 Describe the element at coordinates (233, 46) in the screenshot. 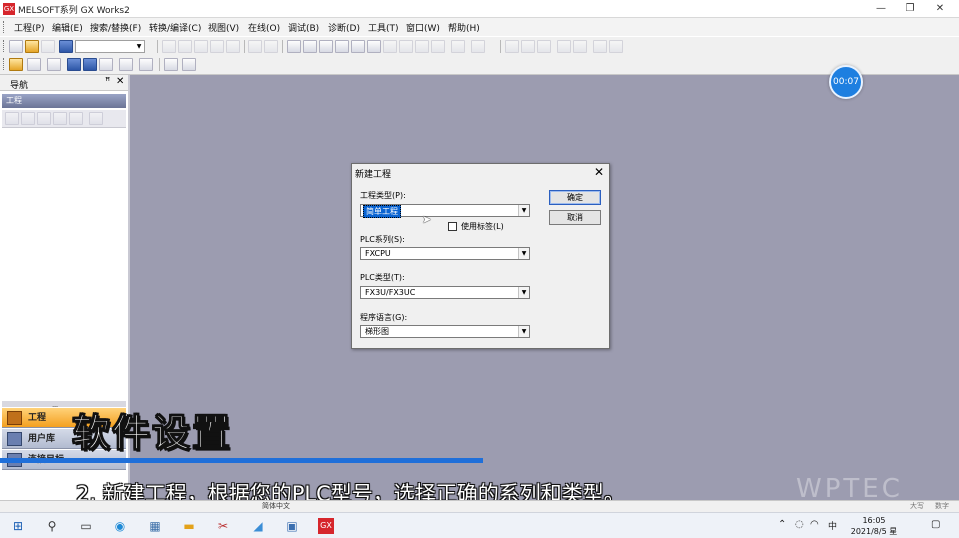

I see `redo-icon` at that location.